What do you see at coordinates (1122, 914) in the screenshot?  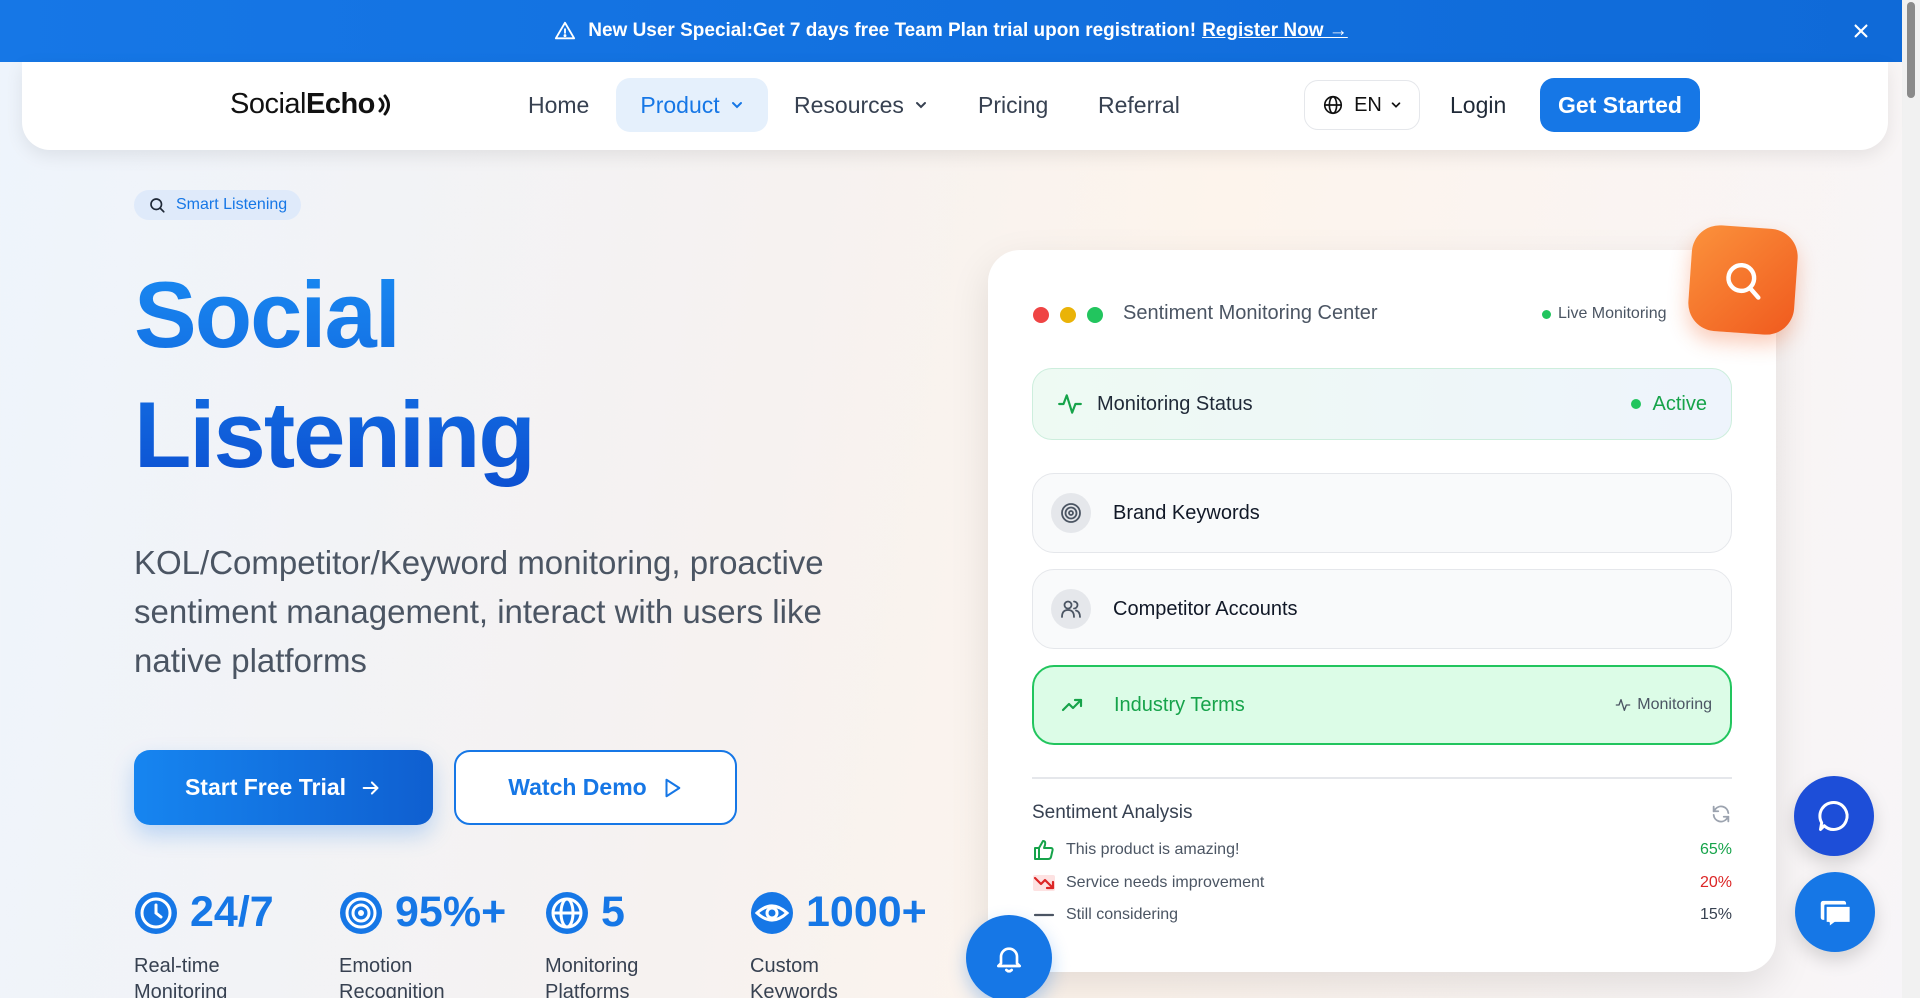 I see `sentiment-text: Still considering` at bounding box center [1122, 914].